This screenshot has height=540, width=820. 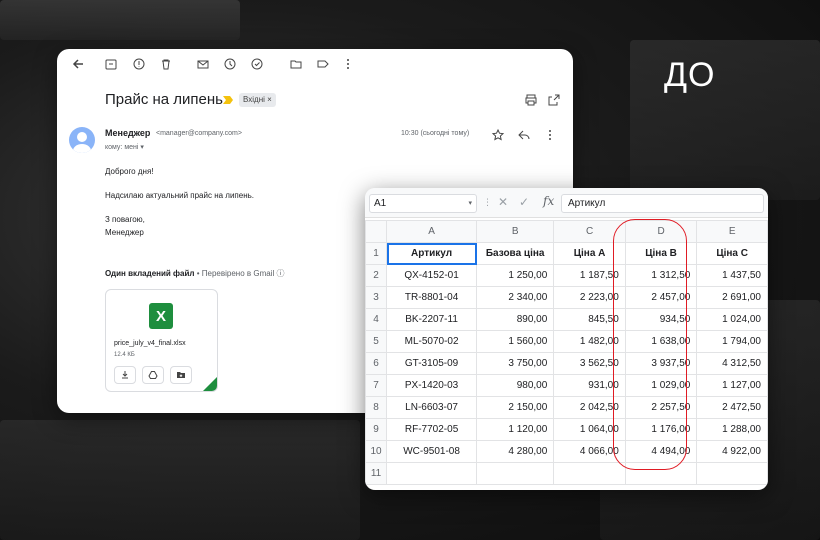 What do you see at coordinates (515, 407) in the screenshot?
I see `table-cell: 2 150,00` at bounding box center [515, 407].